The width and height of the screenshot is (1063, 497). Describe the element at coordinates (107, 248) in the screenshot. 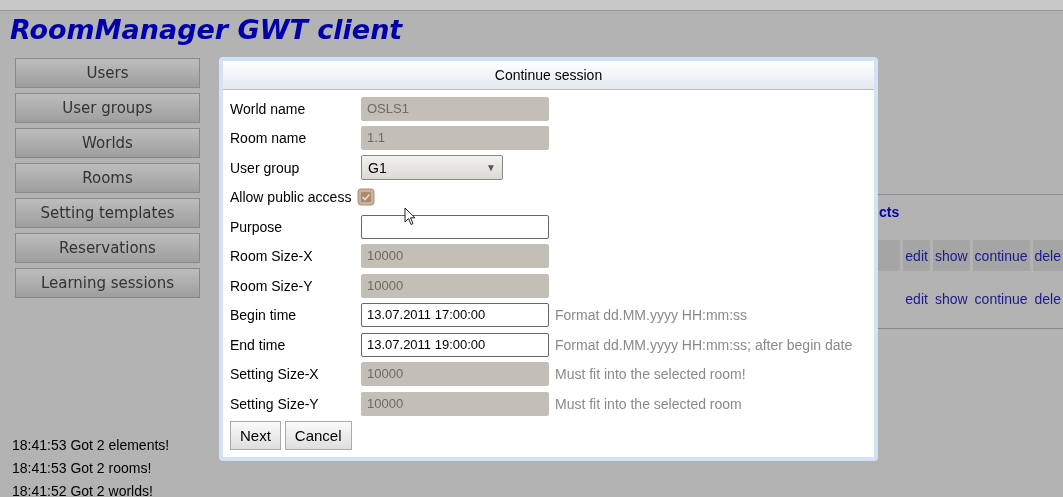

I see `nav-button: Reservations` at that location.